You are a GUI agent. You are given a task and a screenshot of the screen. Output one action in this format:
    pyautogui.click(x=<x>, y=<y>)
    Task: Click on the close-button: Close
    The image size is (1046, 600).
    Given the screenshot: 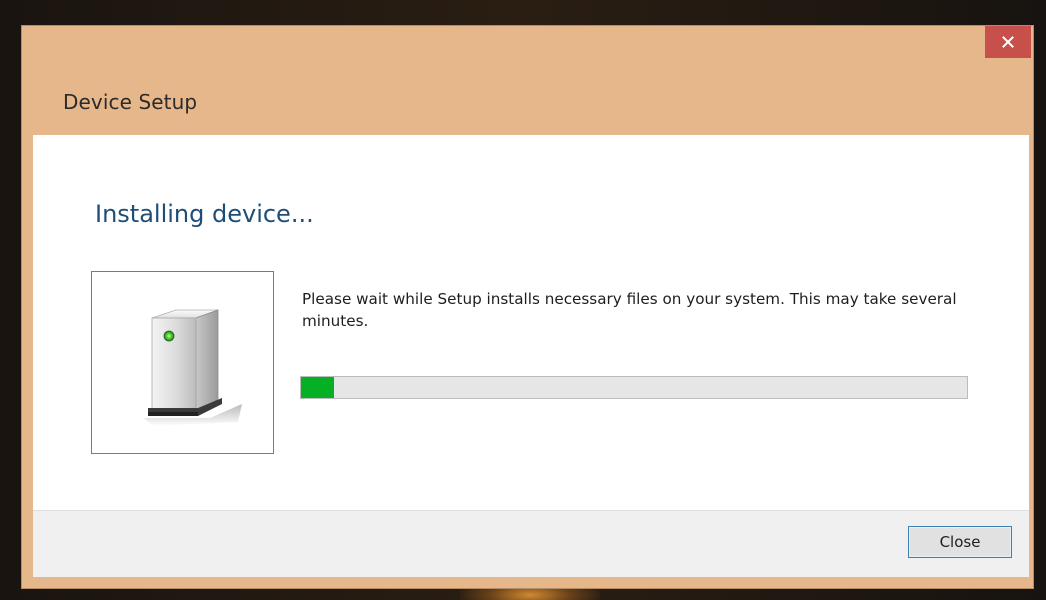 What is the action you would take?
    pyautogui.click(x=960, y=542)
    